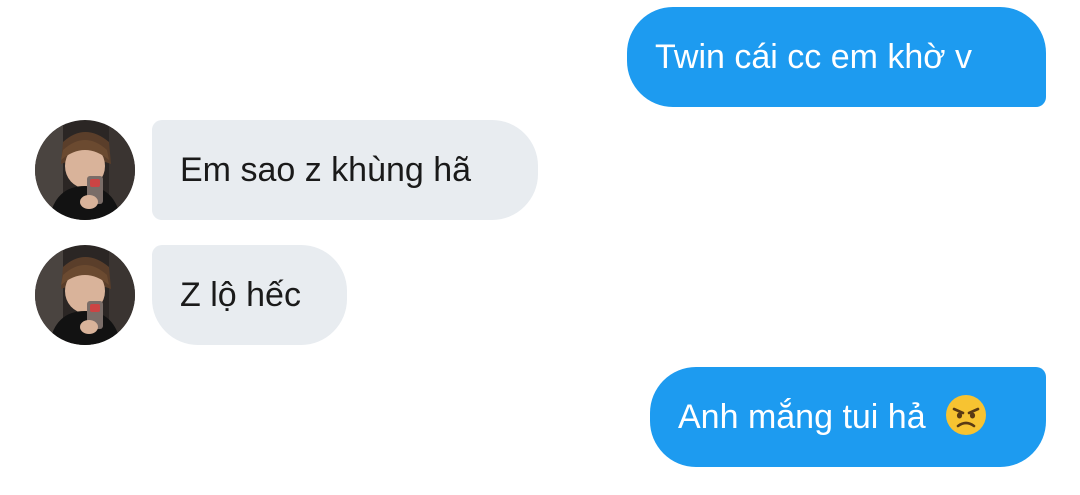  I want to click on message-text: Anh mắng tui hả, so click(802, 417).